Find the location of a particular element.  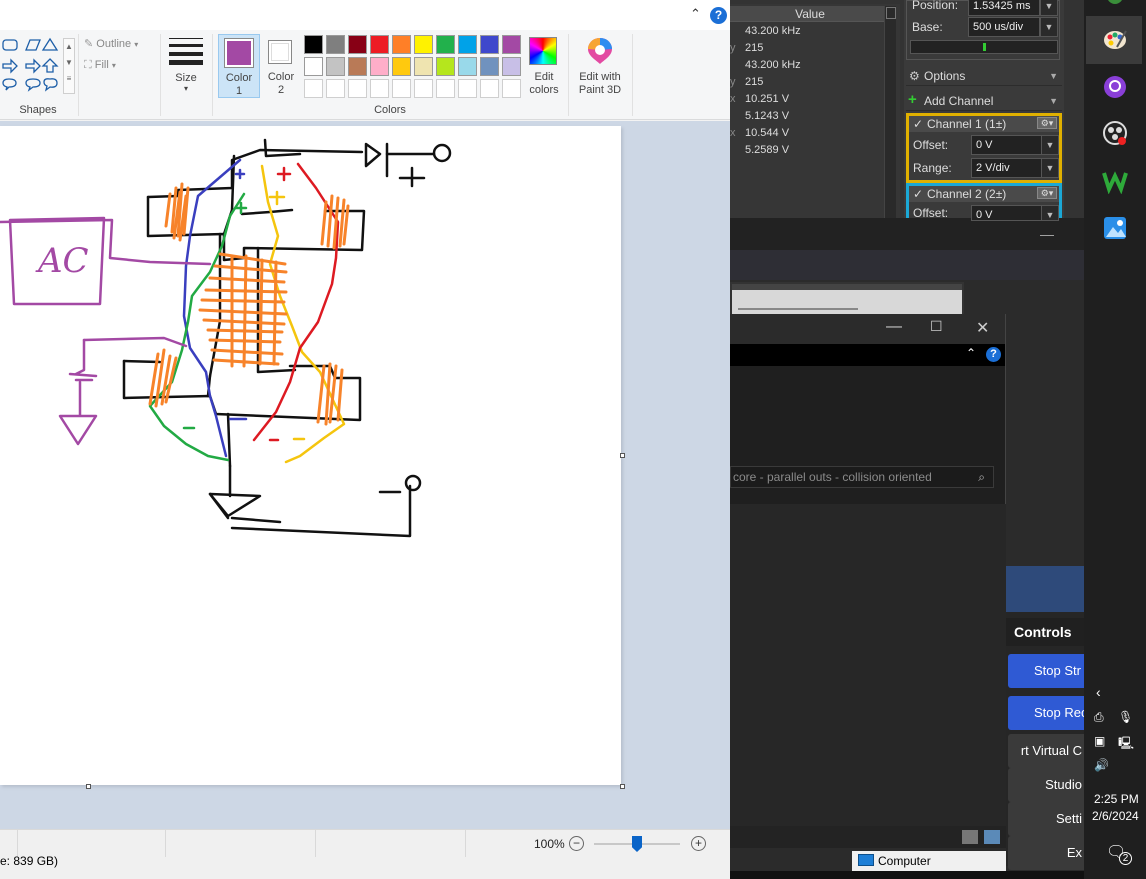

stop-recording-button: Stop Rec is located at coordinates (1046, 713).